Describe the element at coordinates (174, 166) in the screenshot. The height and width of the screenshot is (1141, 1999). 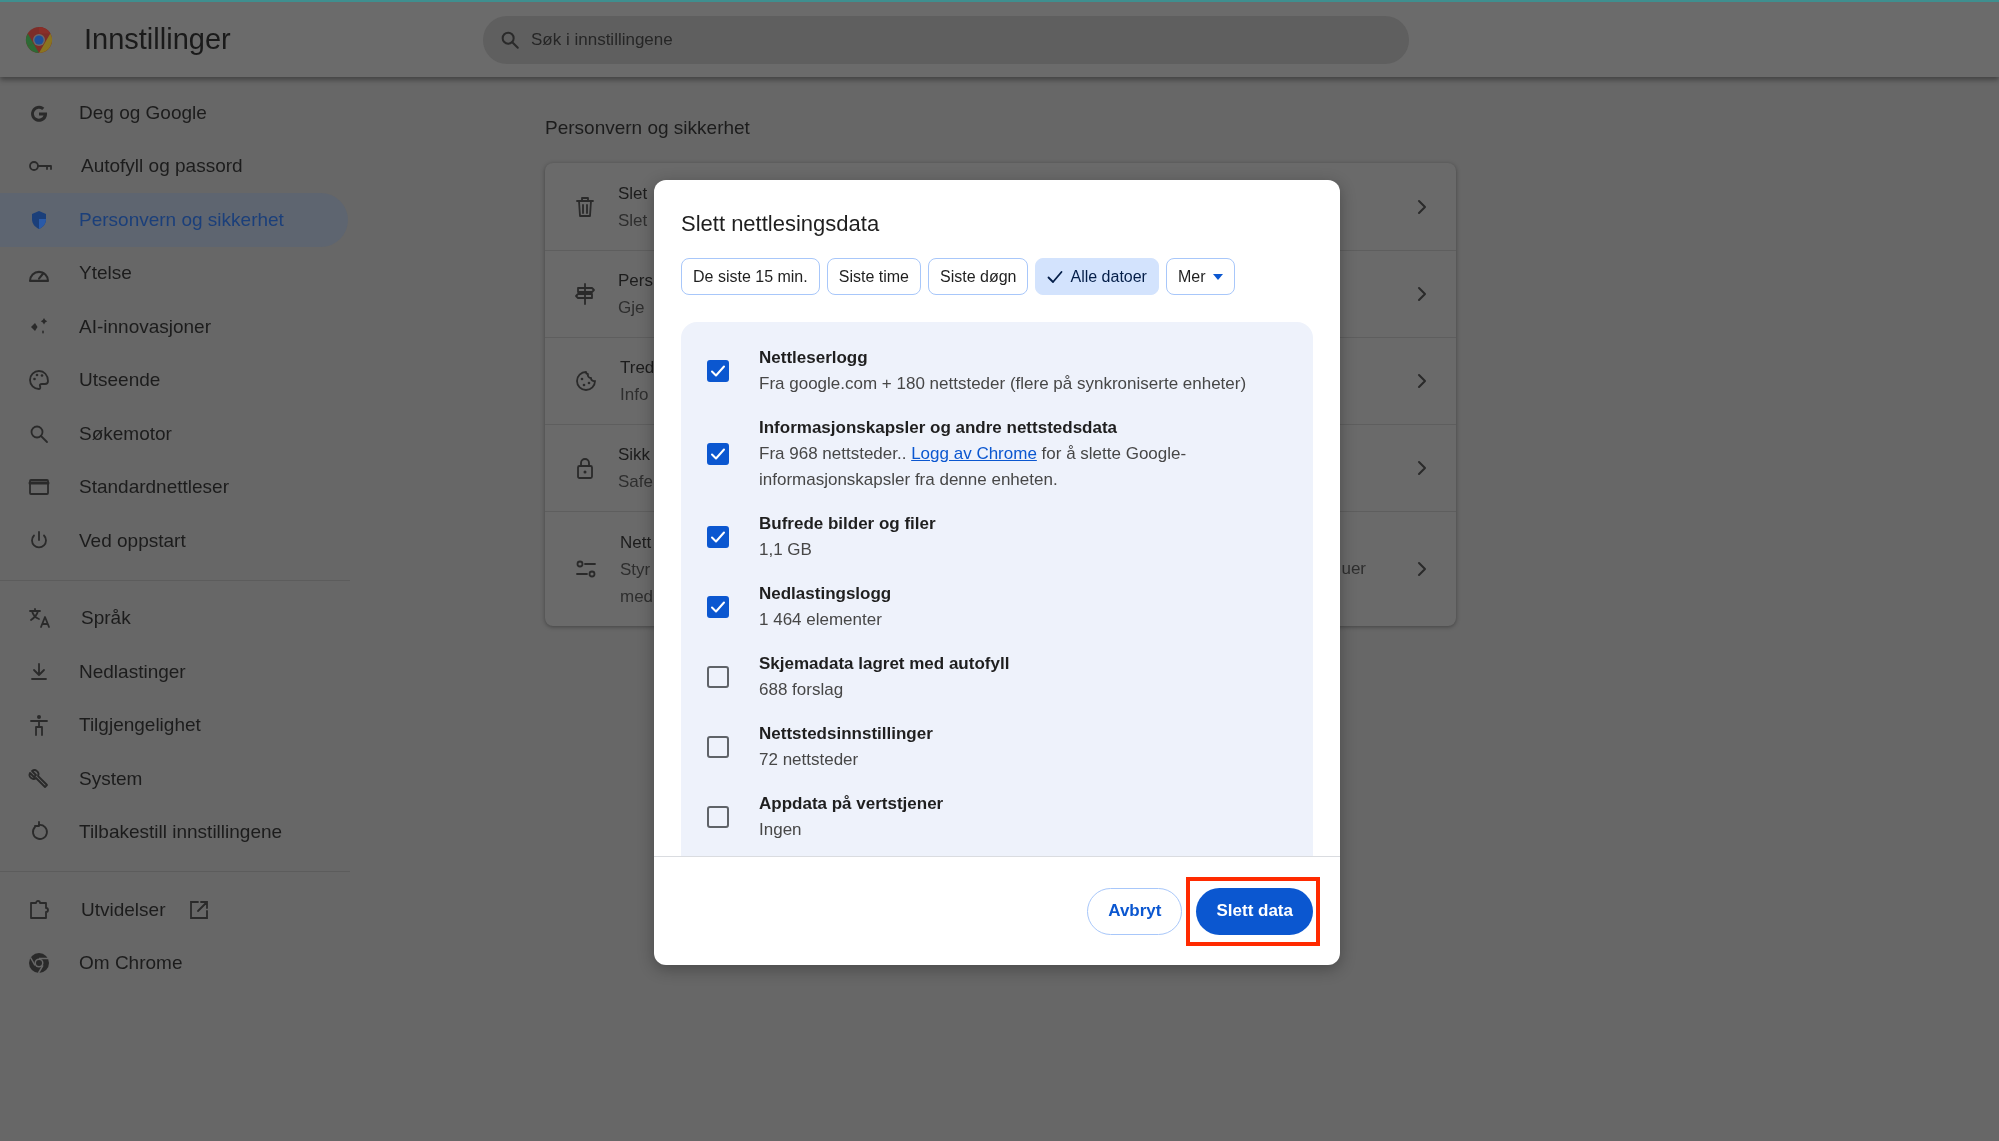
I see `sidebar-item: Autofyll og passord` at that location.